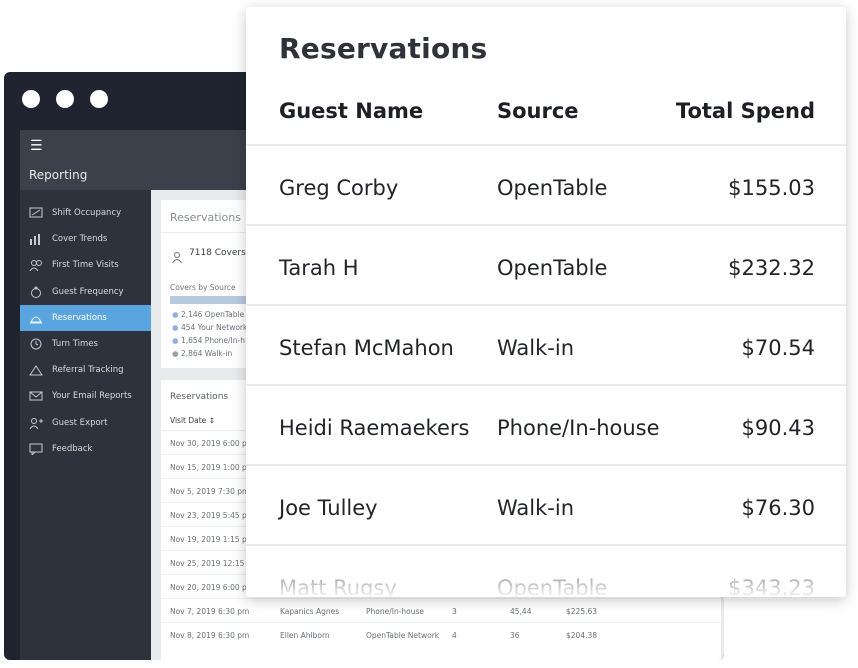 The image size is (858, 668). I want to click on user-export-icon, so click(36, 423).